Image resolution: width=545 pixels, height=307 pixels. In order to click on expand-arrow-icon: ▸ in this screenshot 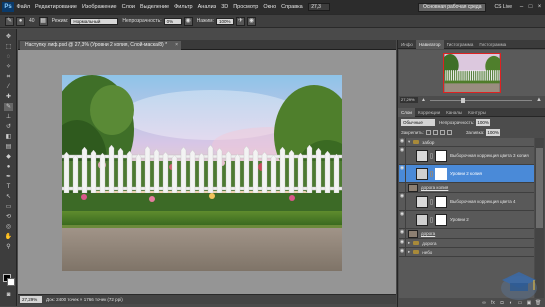, I will do `click(409, 243)`.